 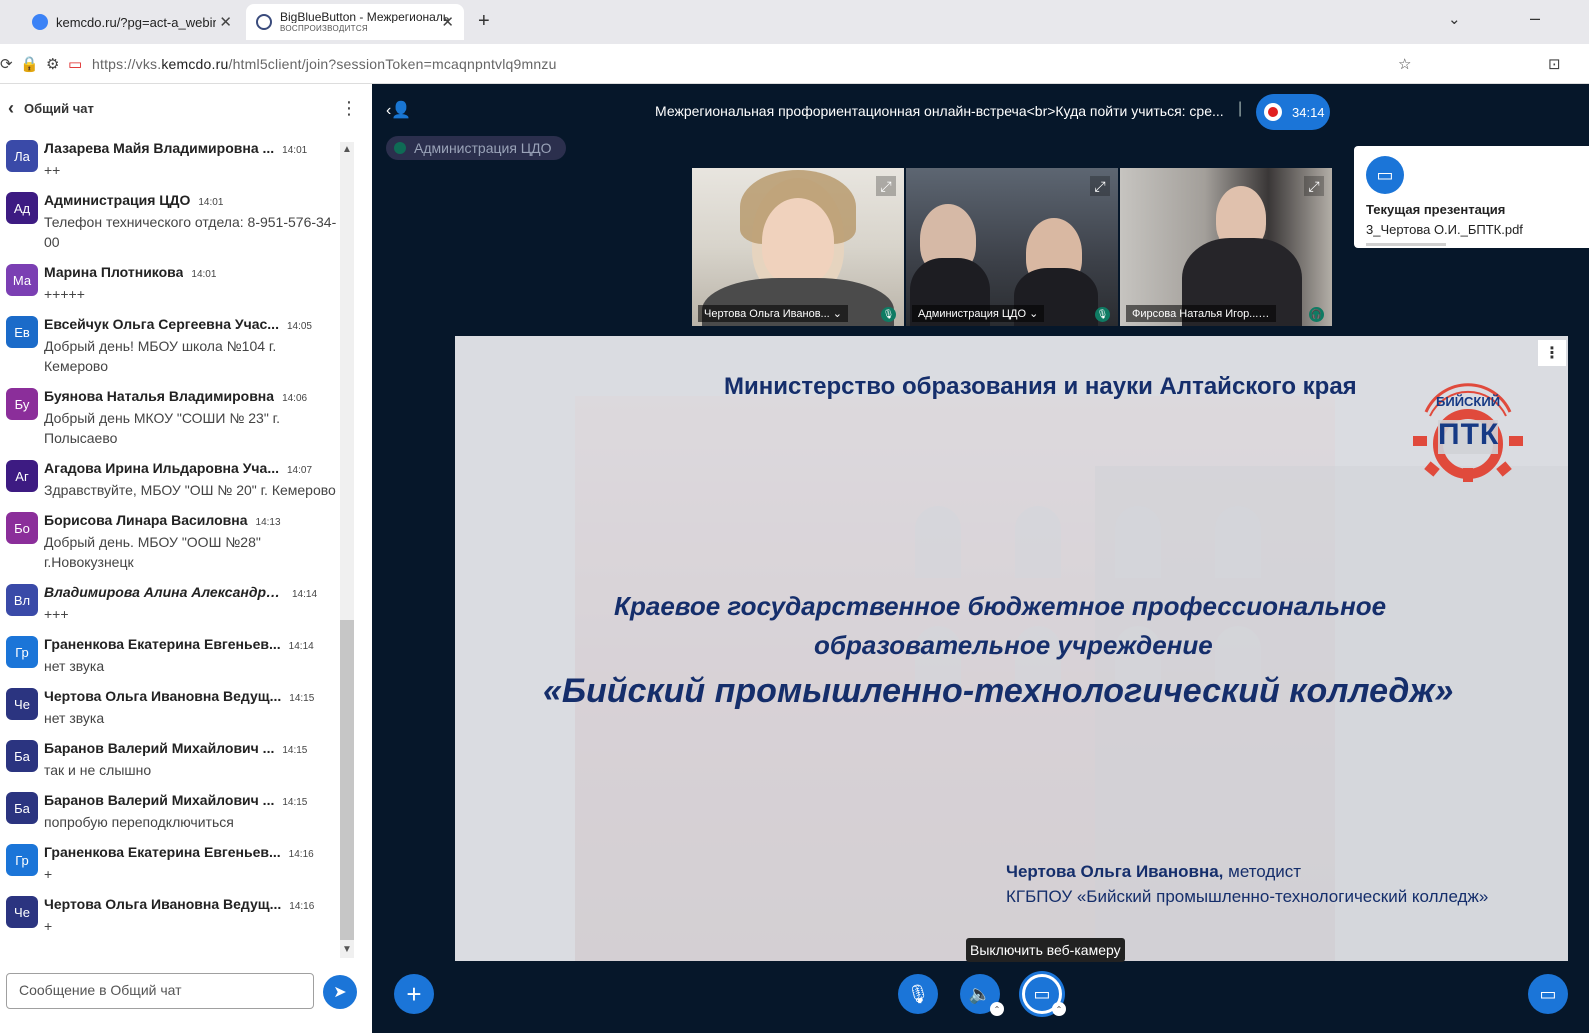 What do you see at coordinates (56, 614) in the screenshot?
I see `chat-message-text: +++` at bounding box center [56, 614].